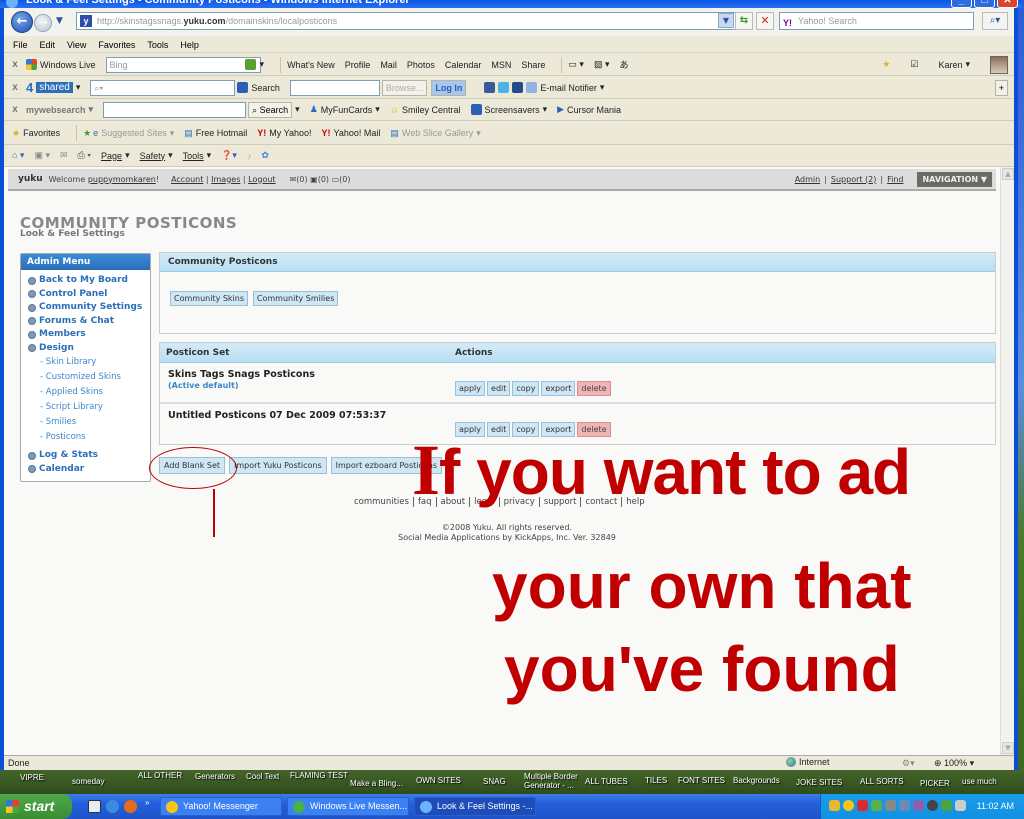 The width and height of the screenshot is (1024, 819). Describe the element at coordinates (756, 780) in the screenshot. I see `desktop-shortcut: Backgrounds` at that location.